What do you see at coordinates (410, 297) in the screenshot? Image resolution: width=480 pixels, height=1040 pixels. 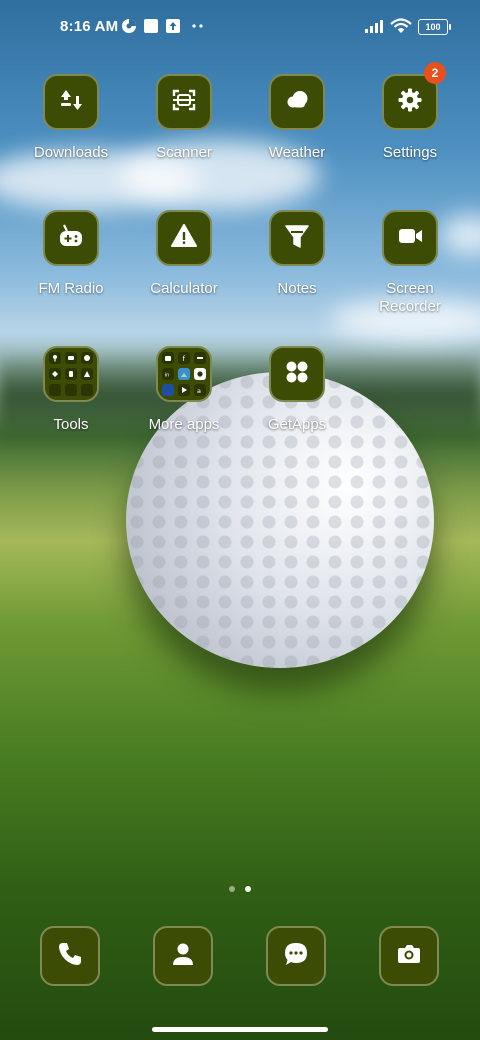 I see `app-label: Screen Recorder` at bounding box center [410, 297].